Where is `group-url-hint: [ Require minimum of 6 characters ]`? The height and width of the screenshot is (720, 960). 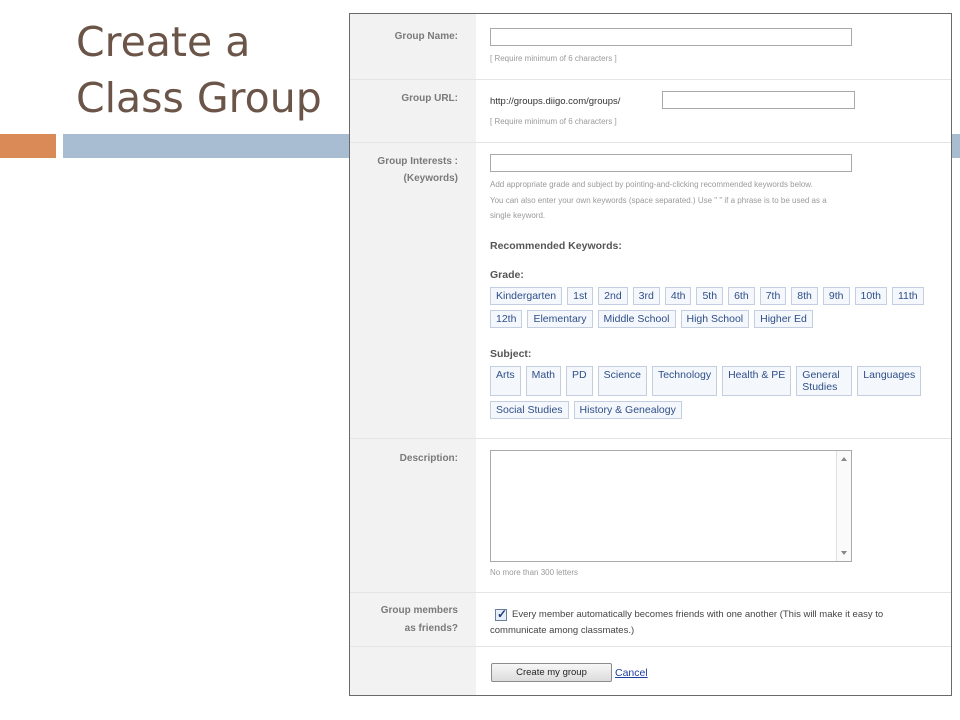 group-url-hint: [ Require minimum of 6 characters ] is located at coordinates (553, 121).